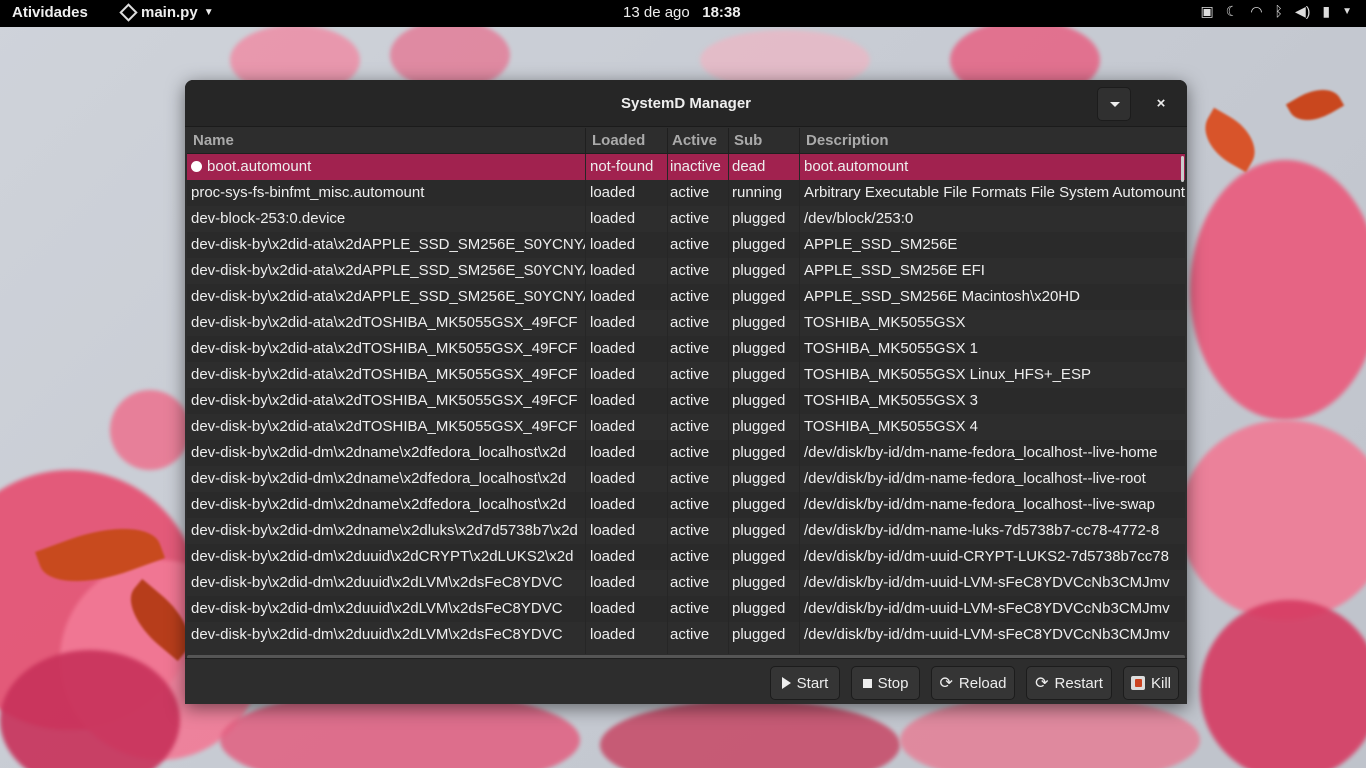  I want to click on table-header: Name Loaded Active Sub Description, so click(686, 141).